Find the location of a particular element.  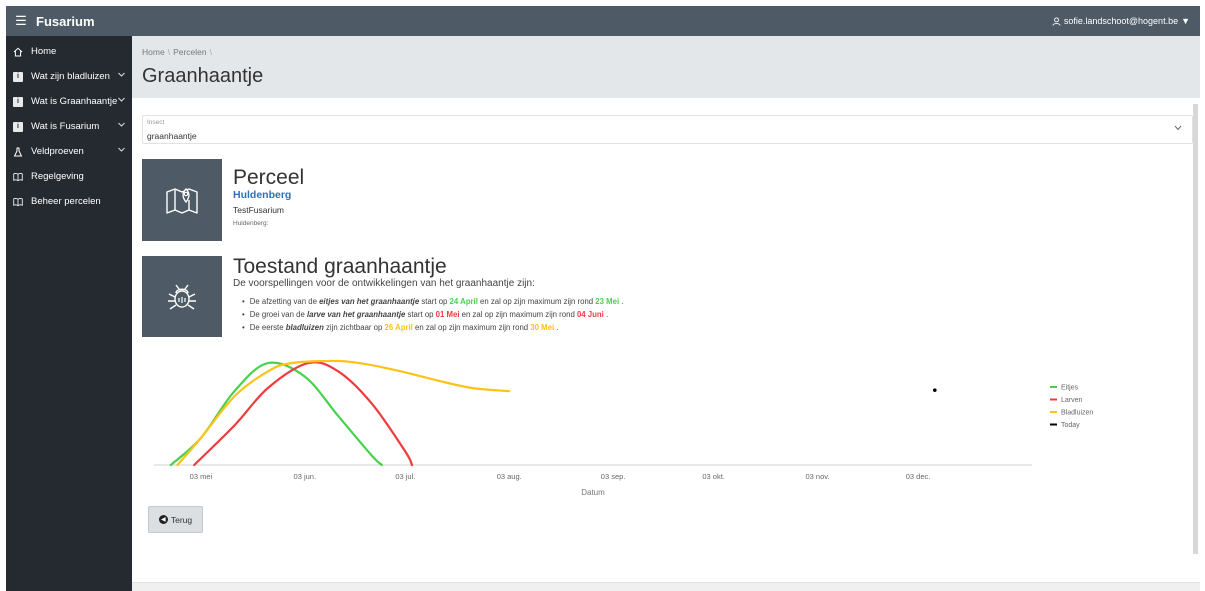

series-today-point is located at coordinates (935, 390).